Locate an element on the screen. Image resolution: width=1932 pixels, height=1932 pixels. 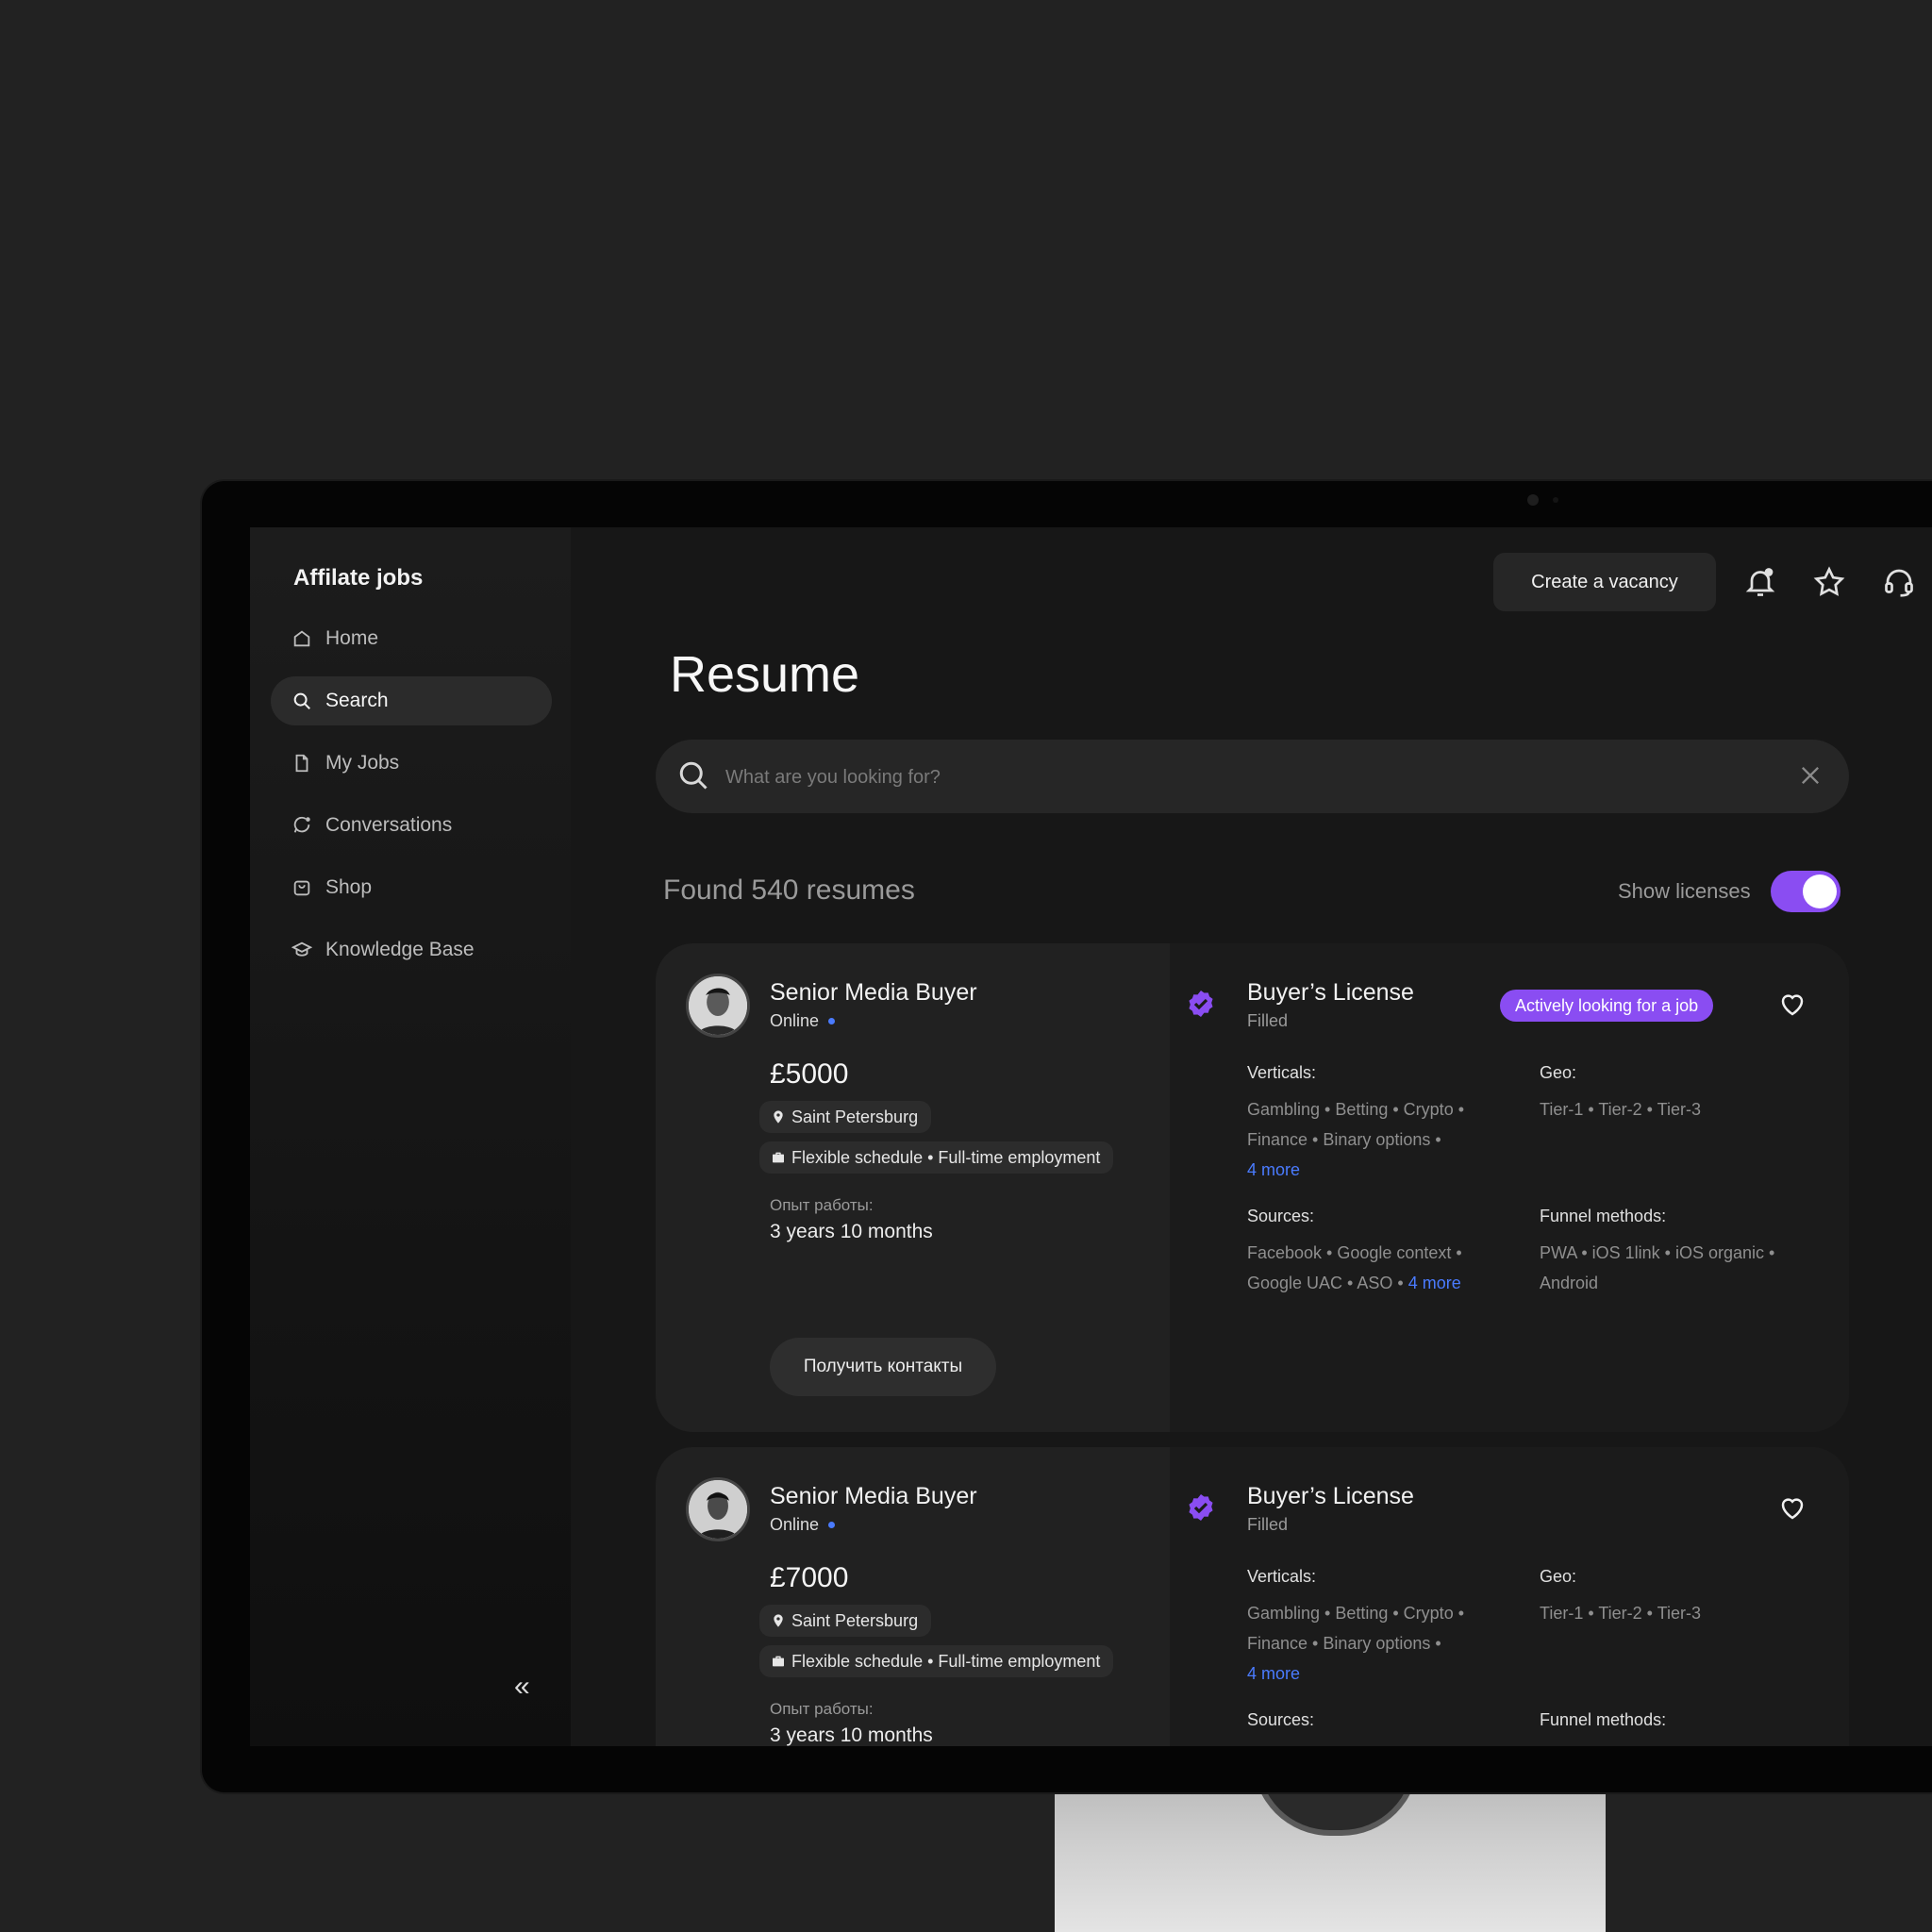
sidebar-item-label: Search is located at coordinates (357, 701).